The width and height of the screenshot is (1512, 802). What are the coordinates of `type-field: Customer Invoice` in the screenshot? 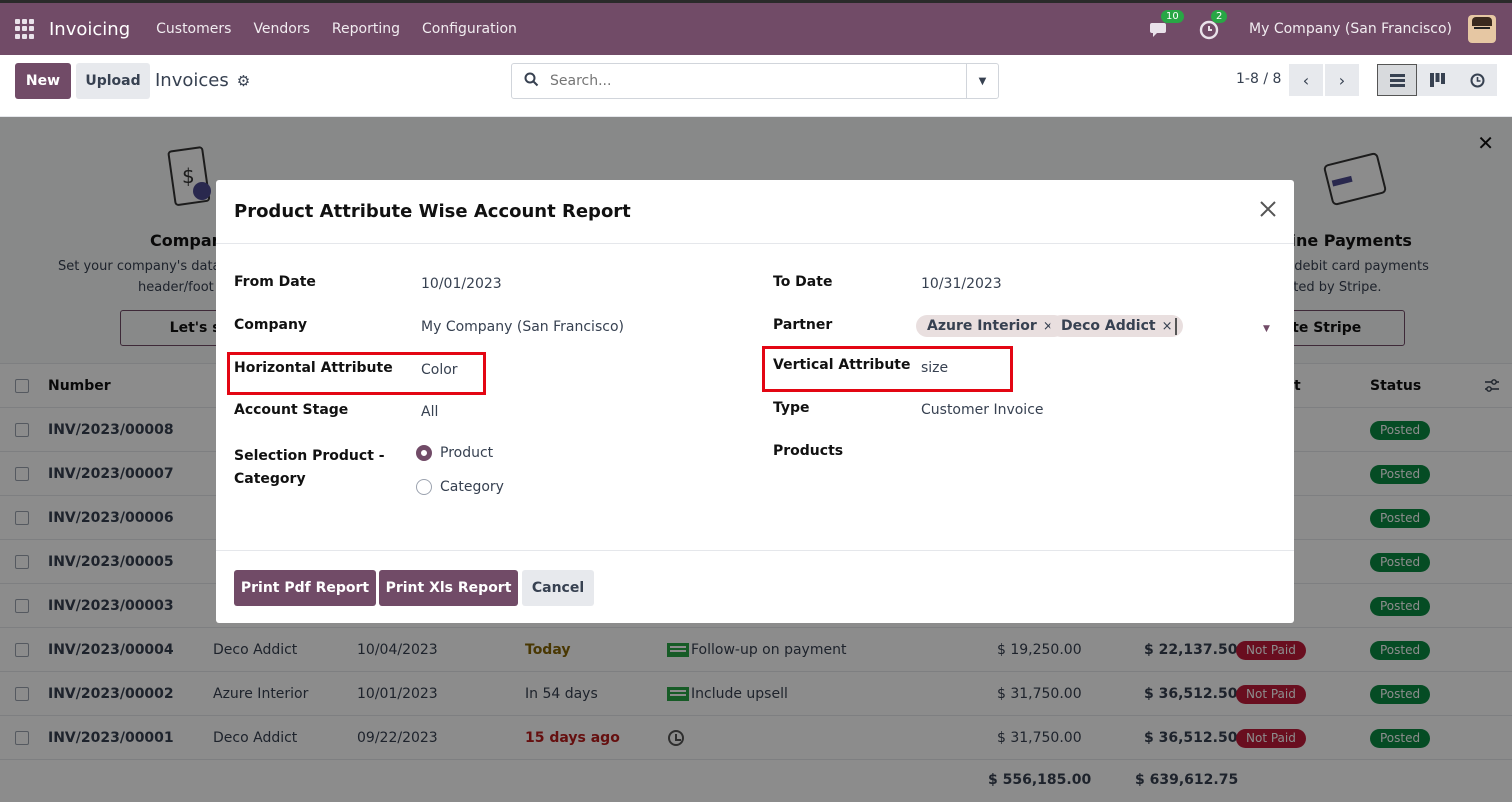 It's located at (982, 410).